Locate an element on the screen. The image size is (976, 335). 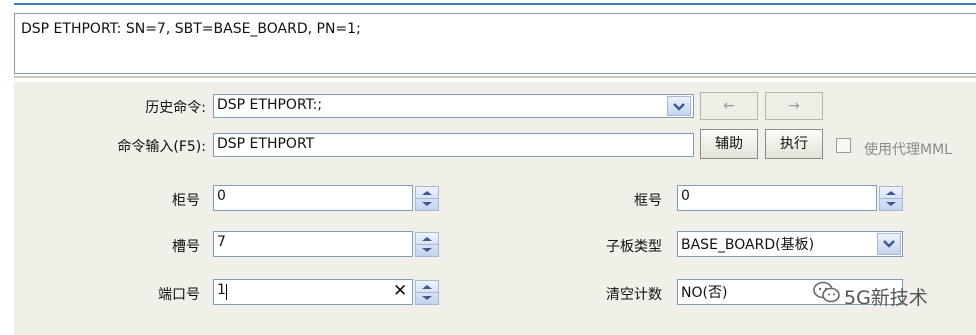
subboard-type-dropdown-button is located at coordinates (889, 244).